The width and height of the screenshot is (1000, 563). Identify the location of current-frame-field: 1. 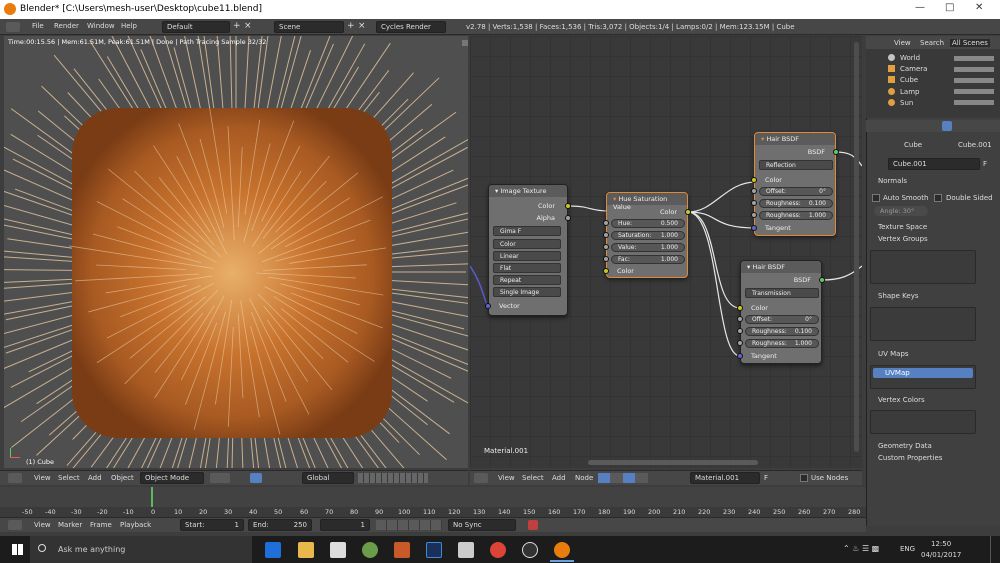
(345, 525).